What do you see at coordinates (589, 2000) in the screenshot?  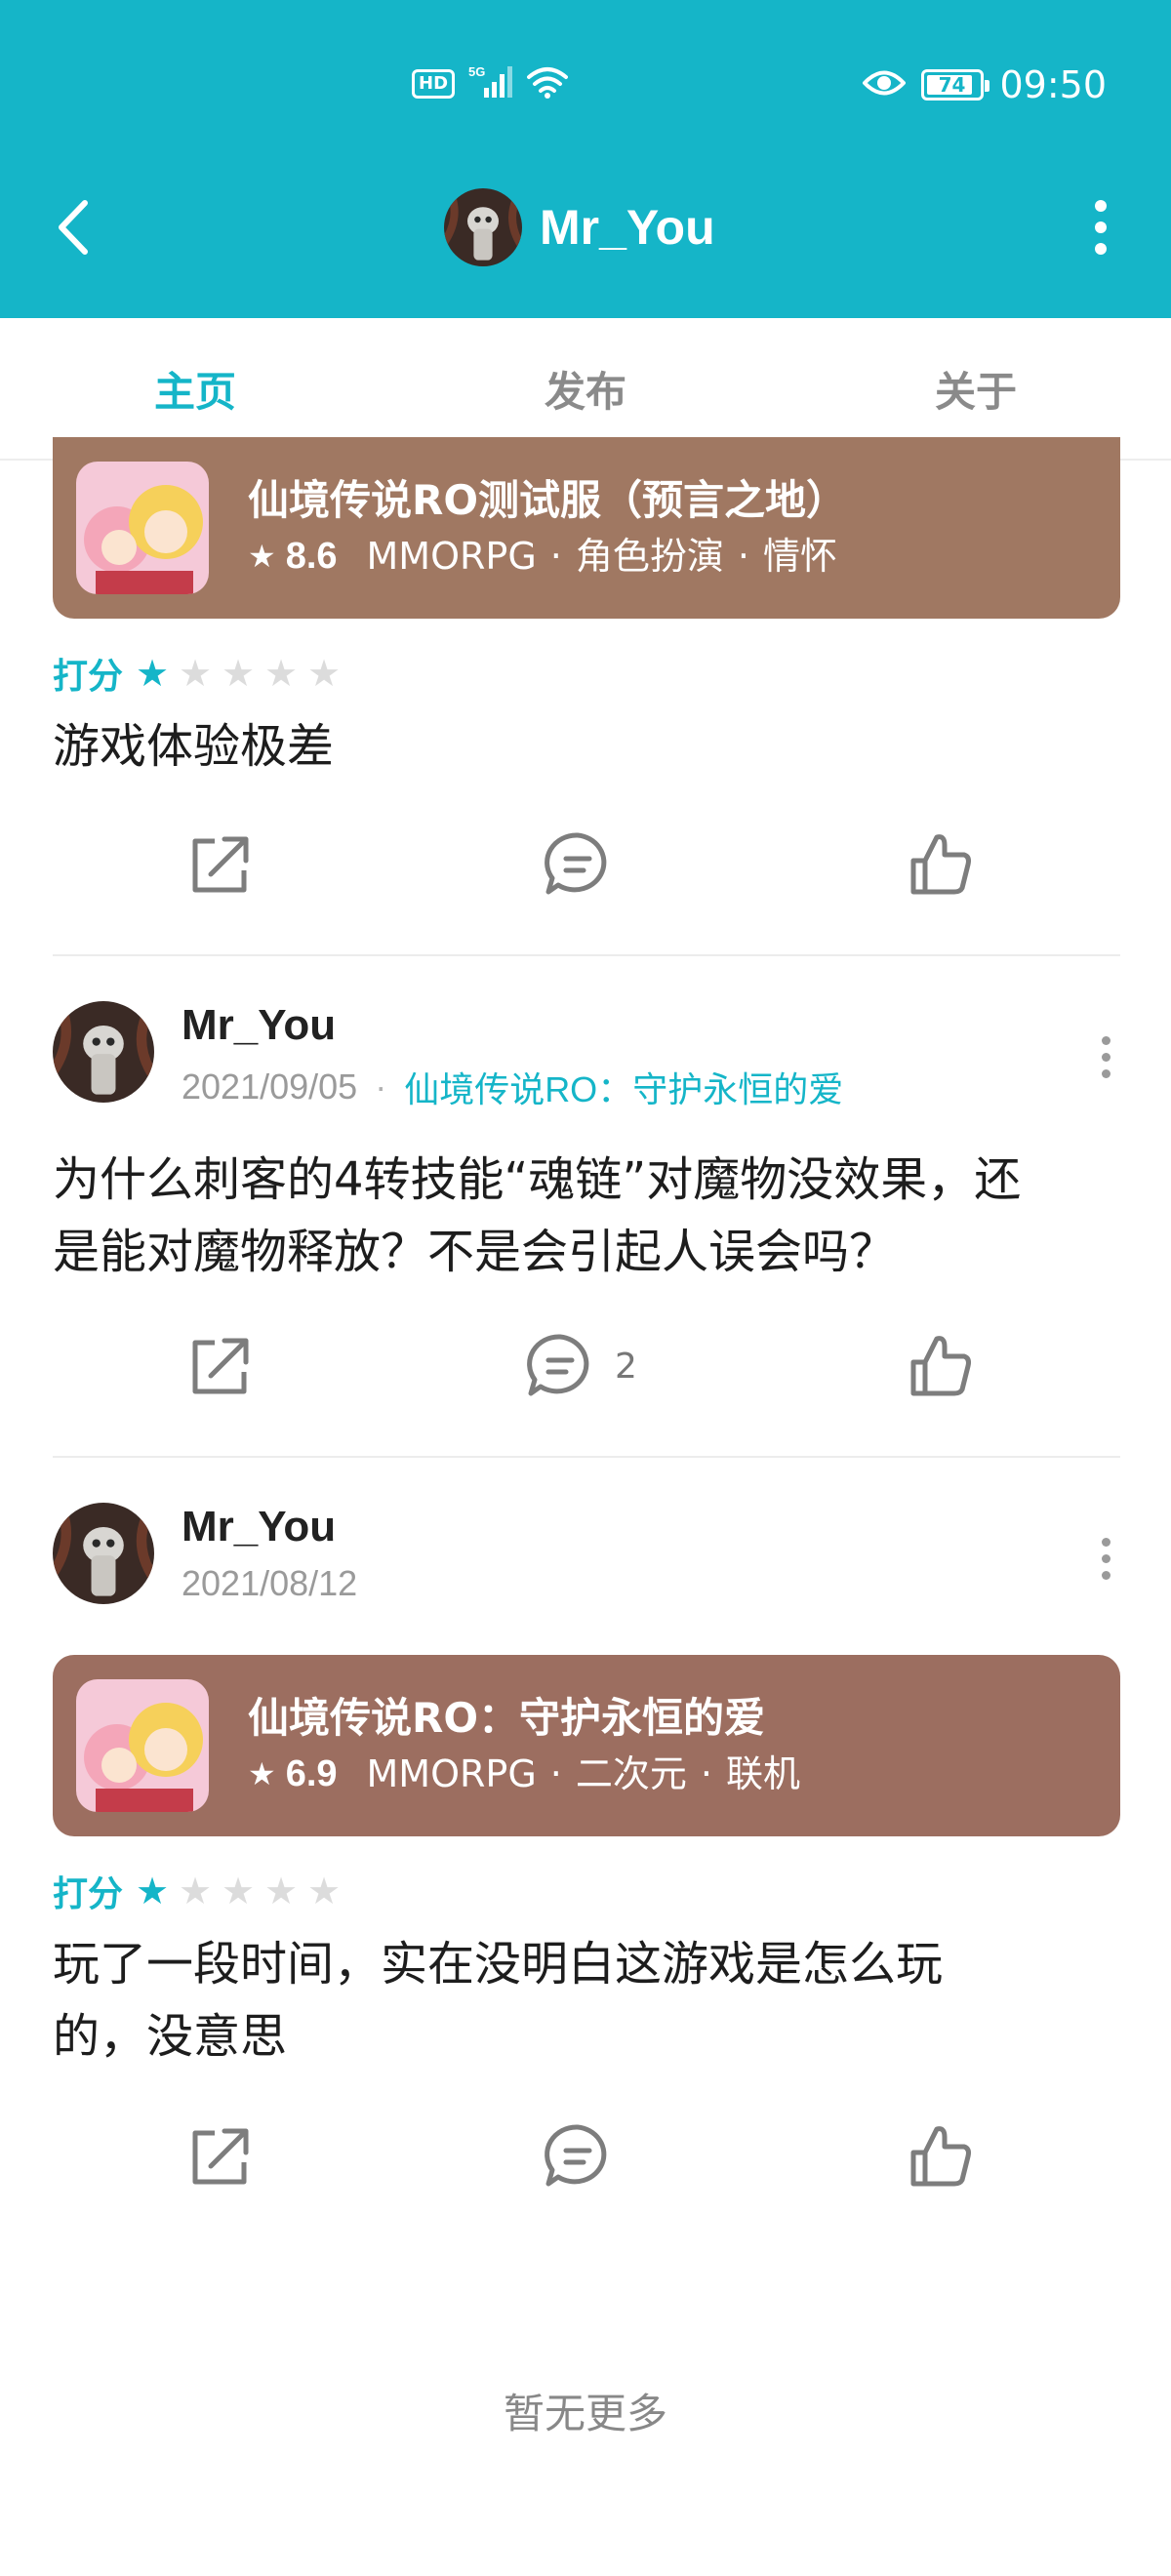 I see `post-text: 玩了一段时间，实在没明白这游戏是怎么玩 的，没意思` at bounding box center [589, 2000].